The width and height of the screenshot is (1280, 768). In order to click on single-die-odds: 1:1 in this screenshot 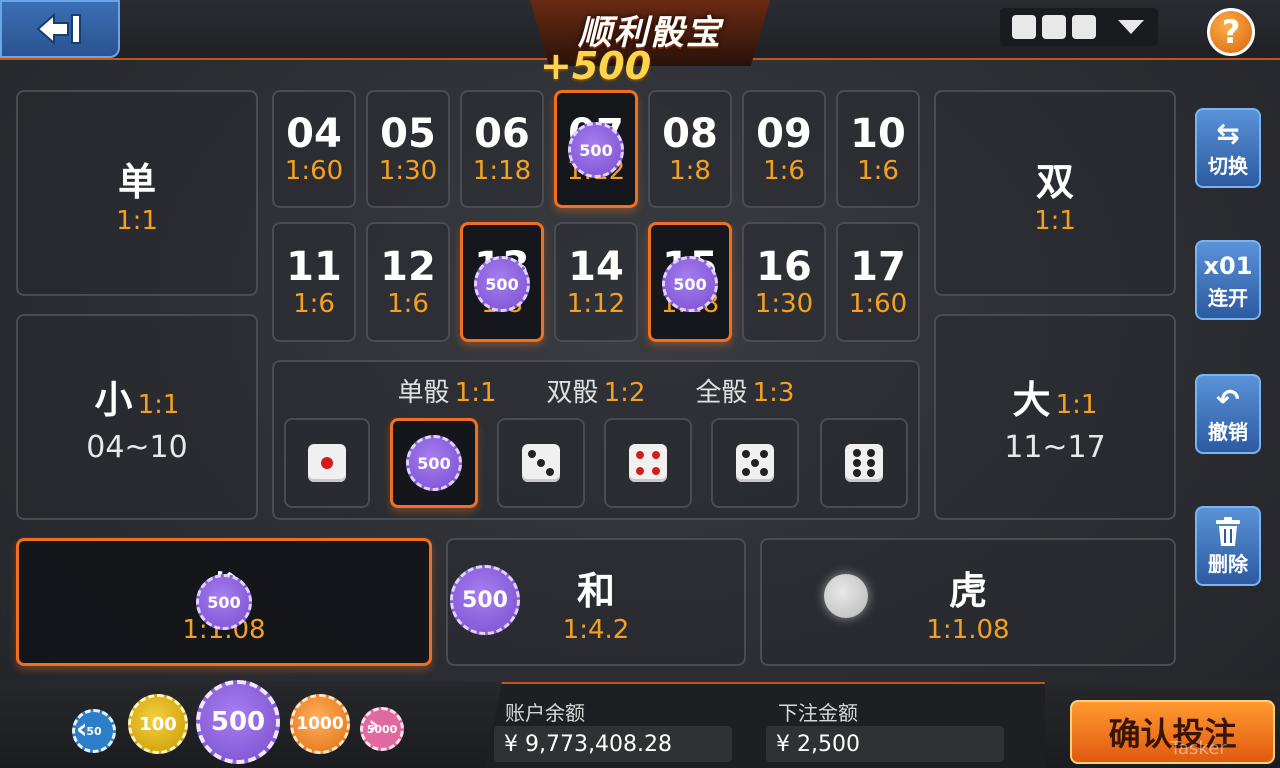, I will do `click(475, 393)`.